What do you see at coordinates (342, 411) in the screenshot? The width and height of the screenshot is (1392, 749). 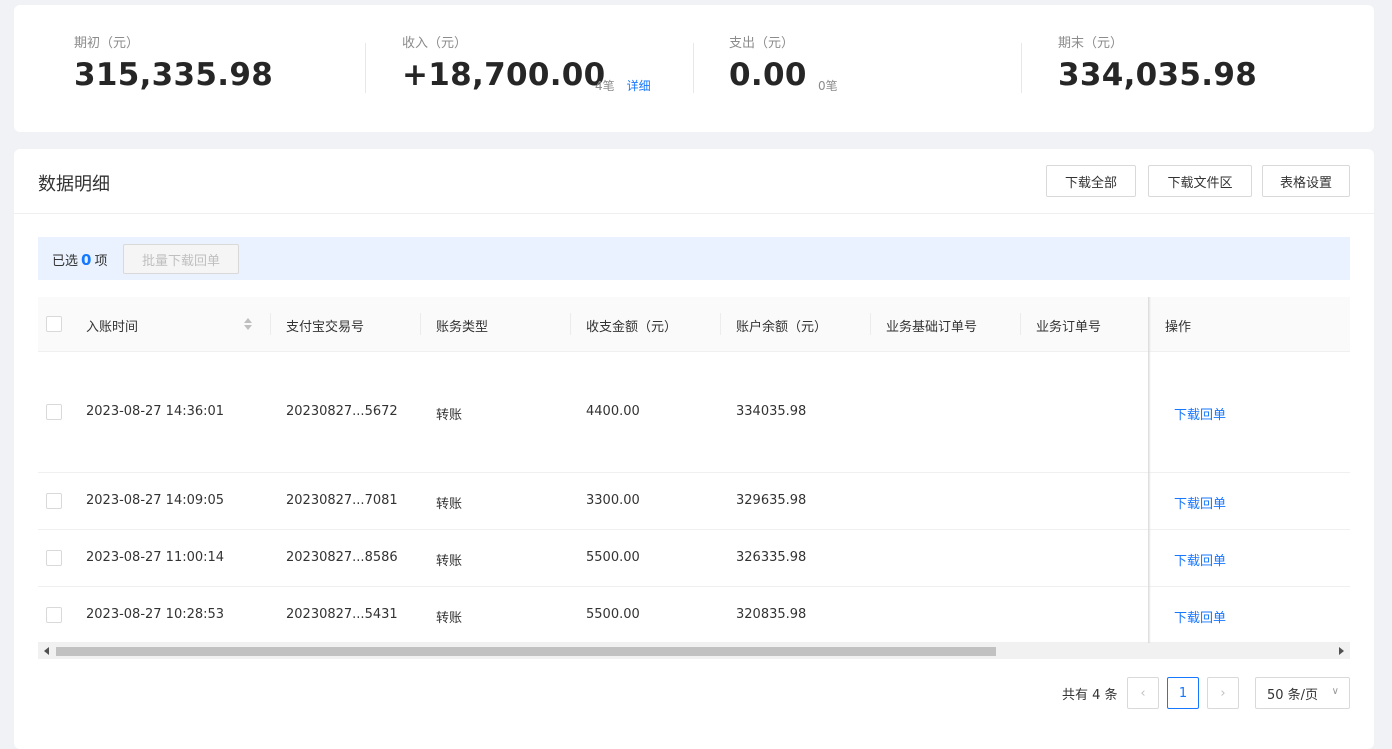 I see `cell-trade-no: 20230827...5672` at bounding box center [342, 411].